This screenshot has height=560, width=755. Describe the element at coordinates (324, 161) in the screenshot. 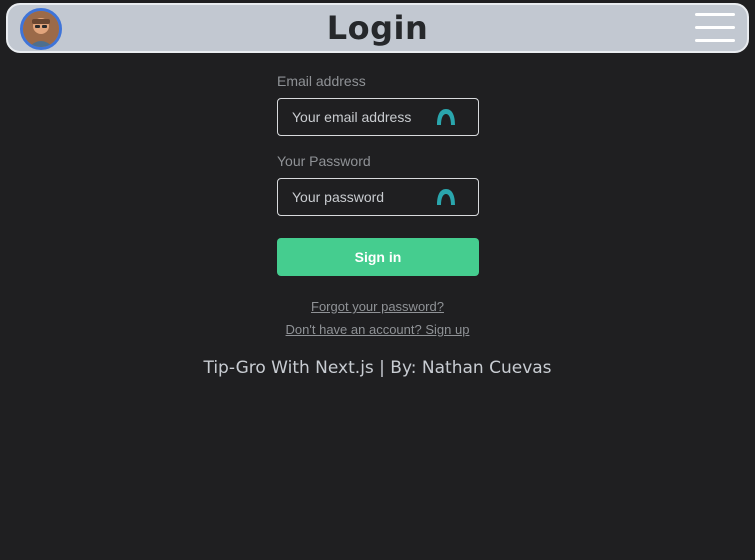

I see `password-label: Your Password` at that location.